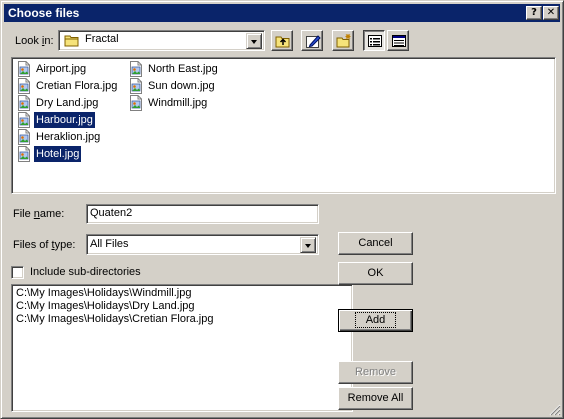 Image resolution: width=564 pixels, height=419 pixels. I want to click on new-folder-button, so click(343, 40).